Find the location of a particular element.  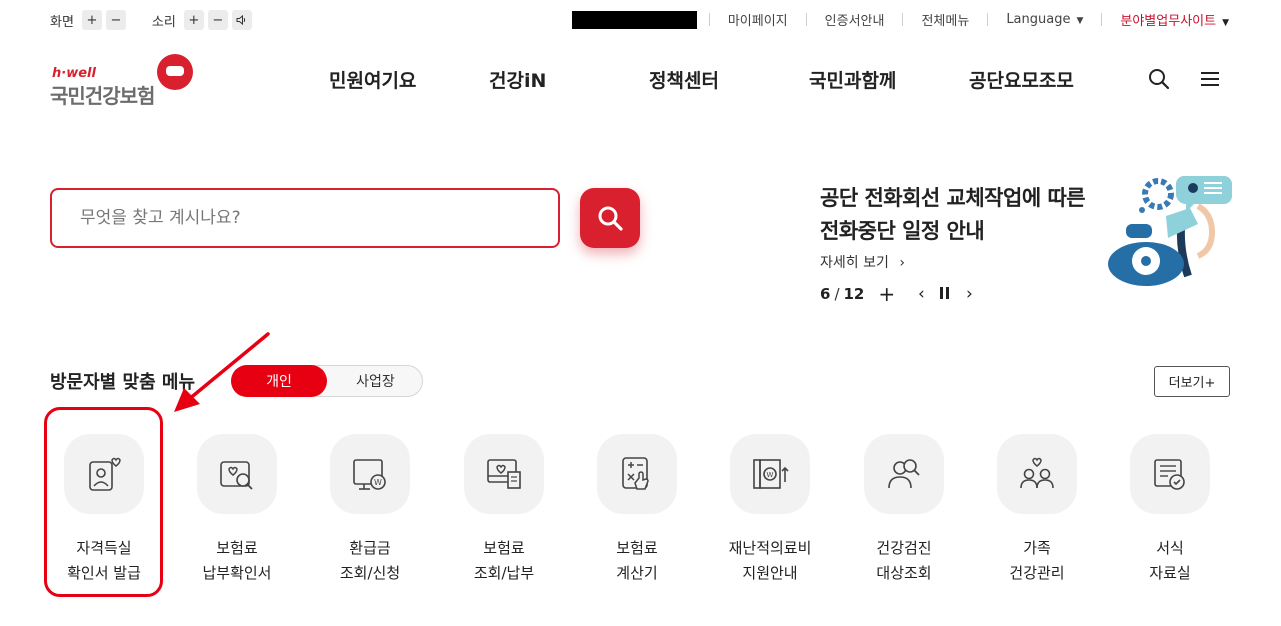

menu-item-forms-library: 서식 자료실 is located at coordinates (1170, 512).